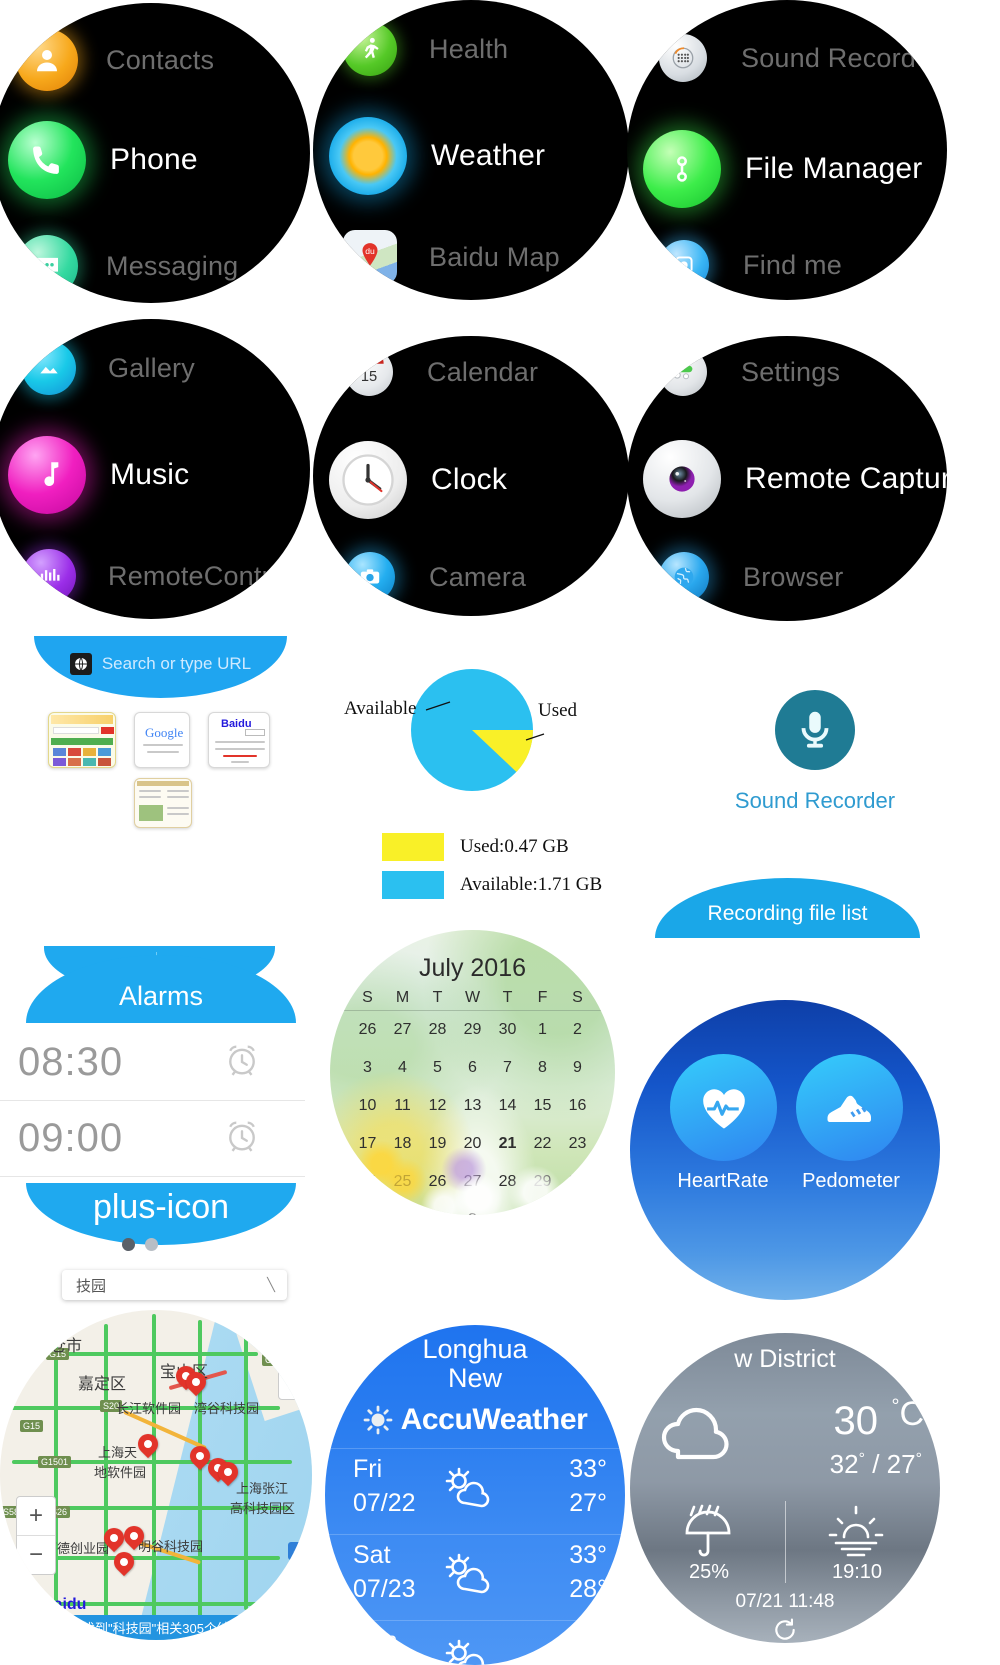  Describe the element at coordinates (787, 265) in the screenshot. I see `app-row-find-me: Find me` at that location.